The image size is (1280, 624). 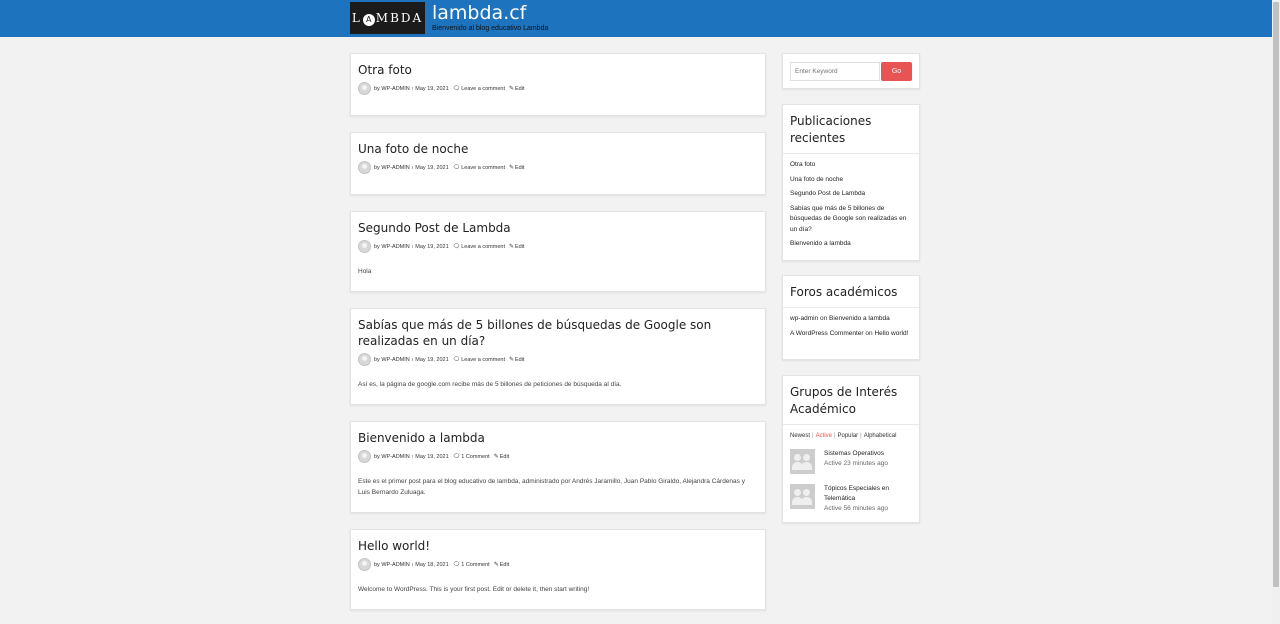 I want to click on group-name: Sistemas Operativos, so click(x=856, y=454).